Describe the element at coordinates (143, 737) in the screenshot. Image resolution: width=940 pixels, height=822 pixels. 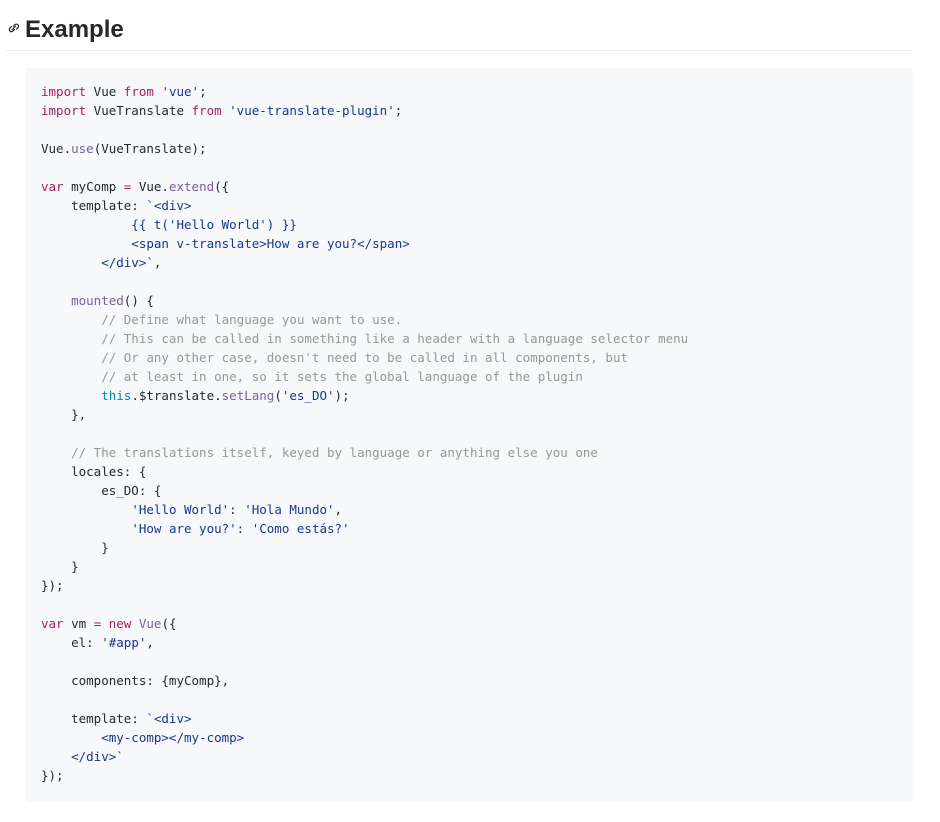
I see `code-token: <my-comp></my-comp>` at that location.